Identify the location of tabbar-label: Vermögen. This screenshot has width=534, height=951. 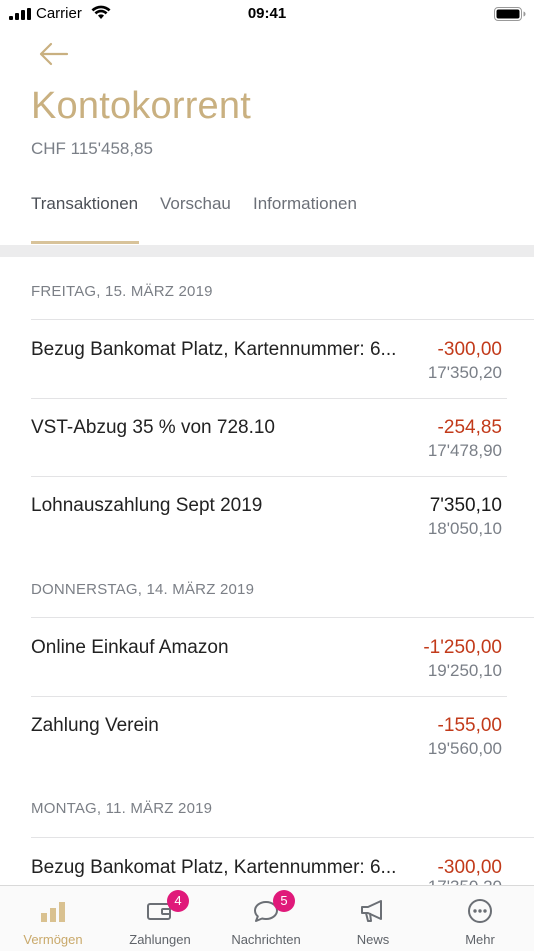
(53, 939).